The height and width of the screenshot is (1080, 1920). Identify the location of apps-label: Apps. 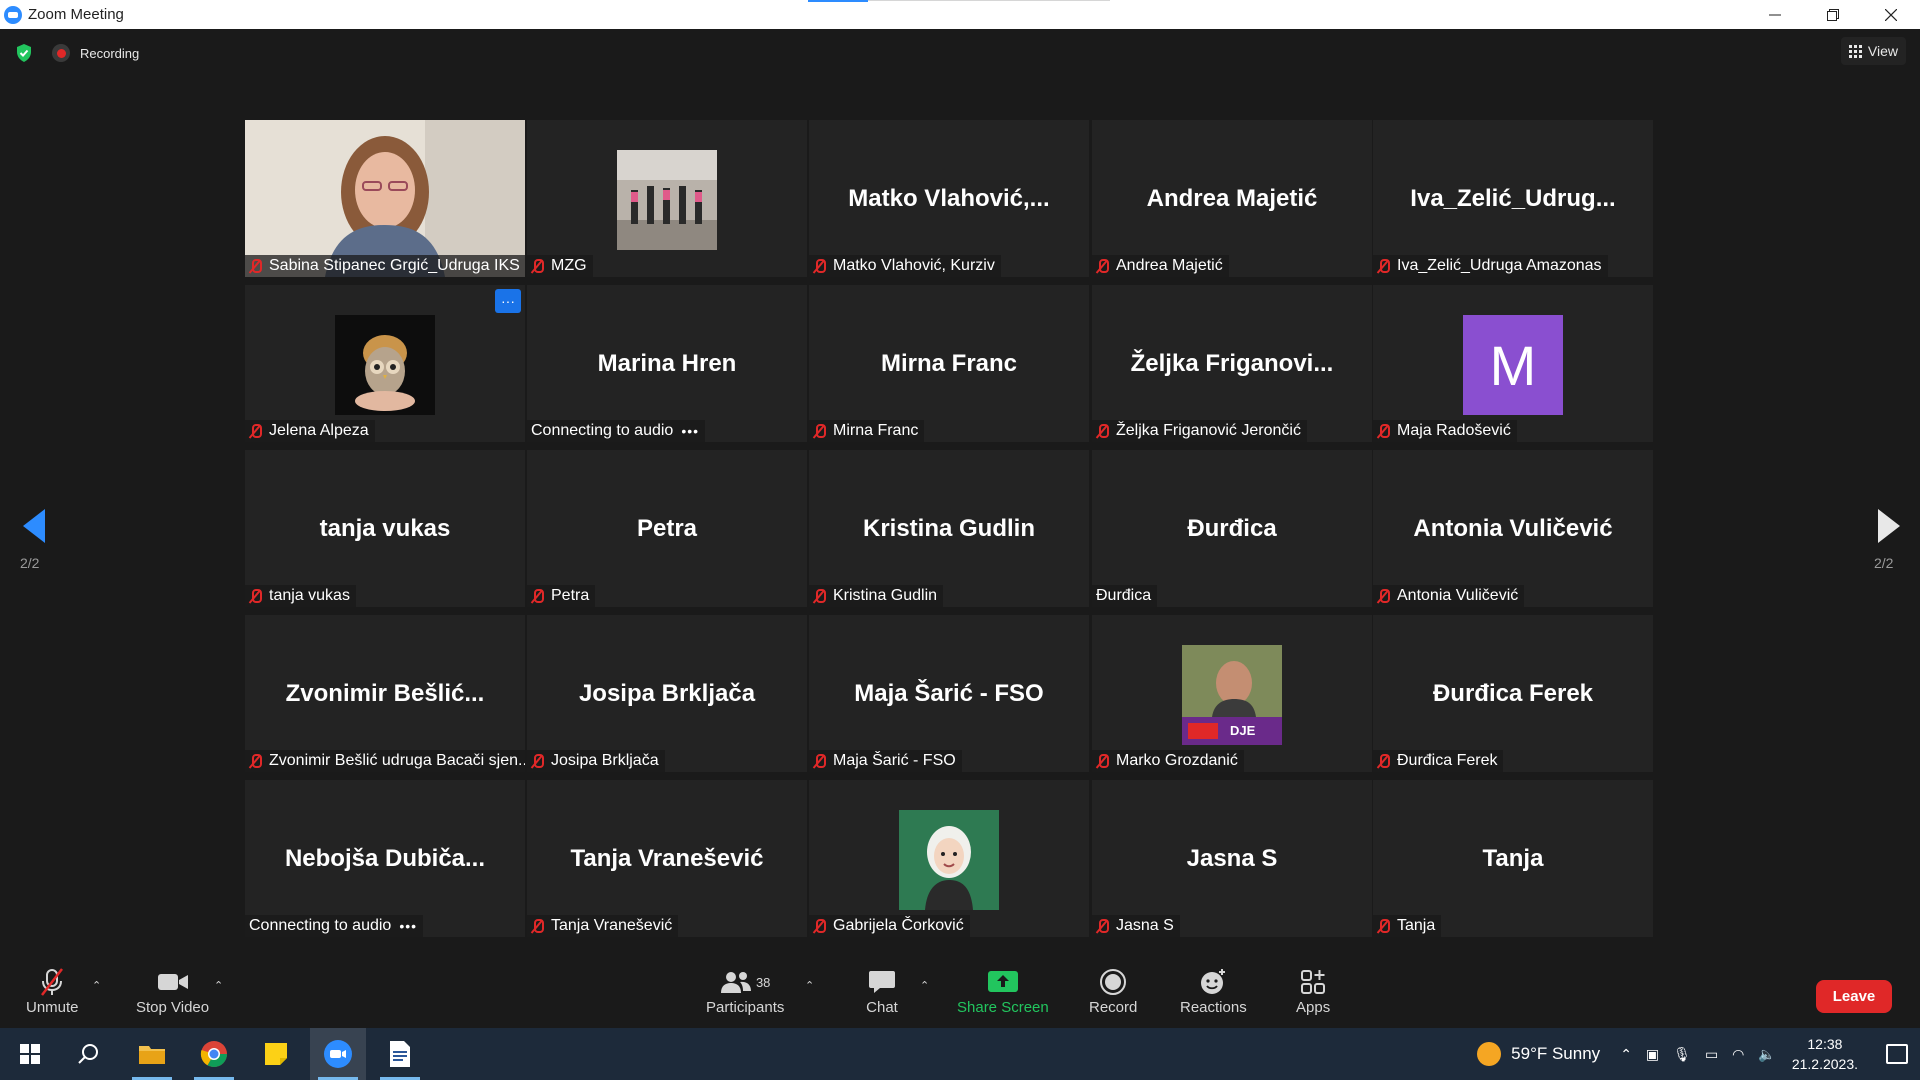
(1313, 1007).